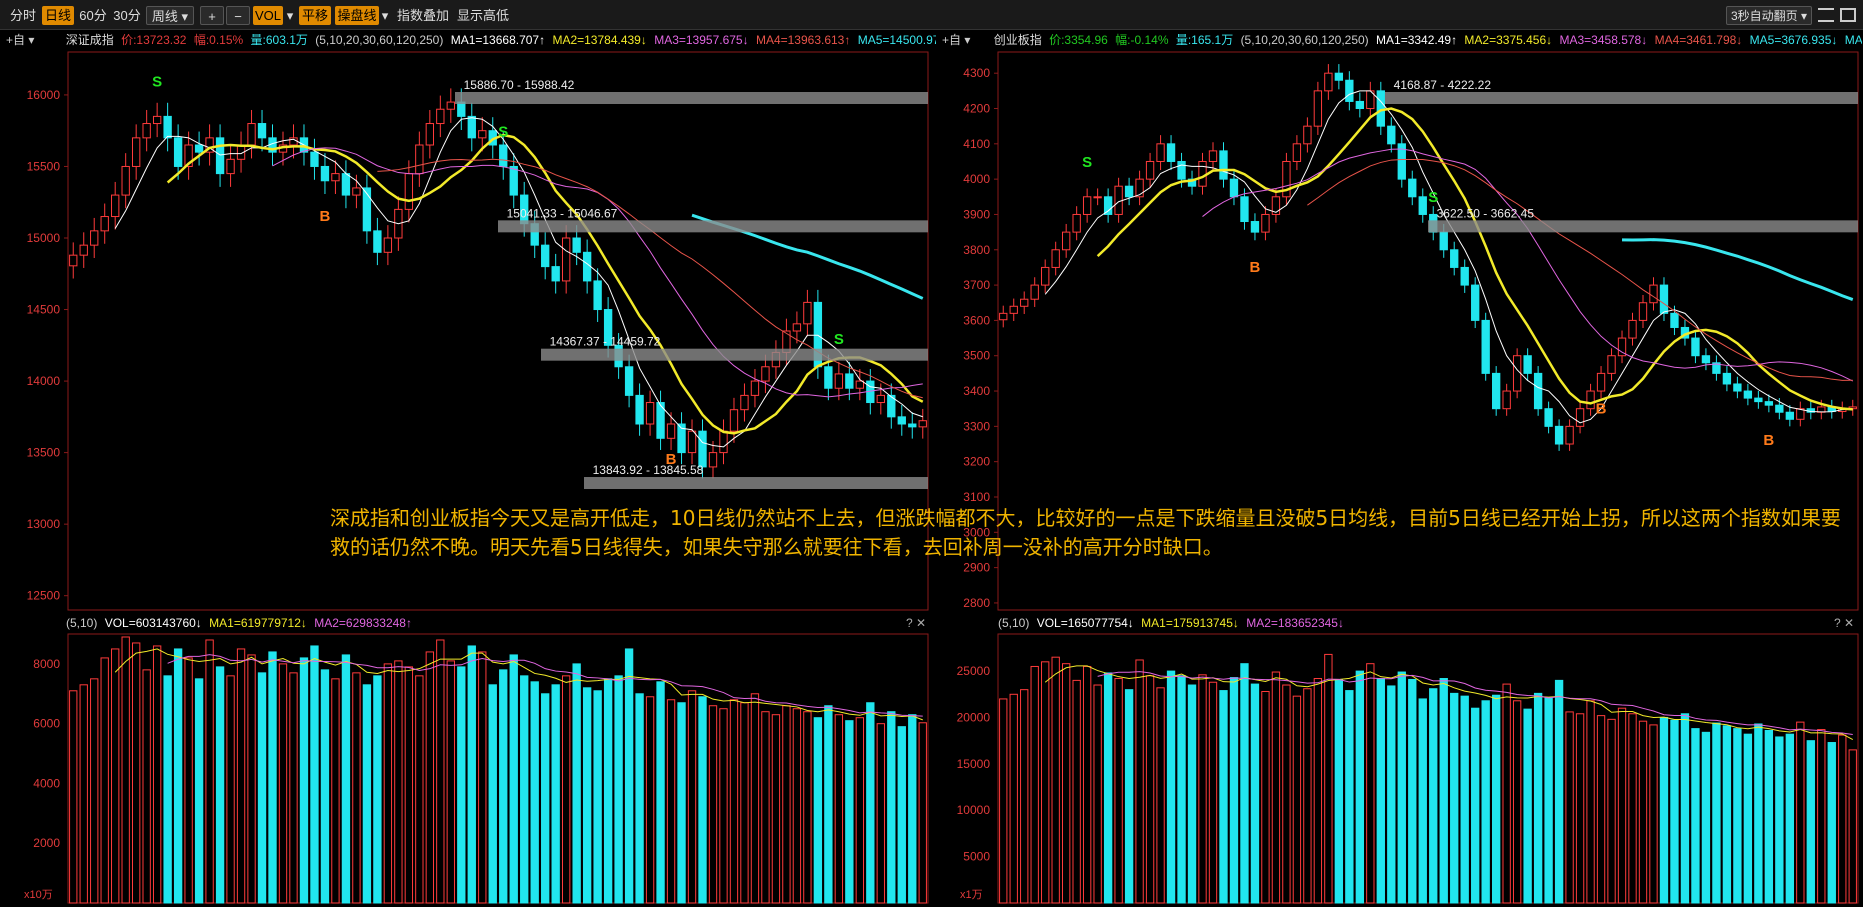  I want to click on right-ytick-label: 3500, so click(976, 356).